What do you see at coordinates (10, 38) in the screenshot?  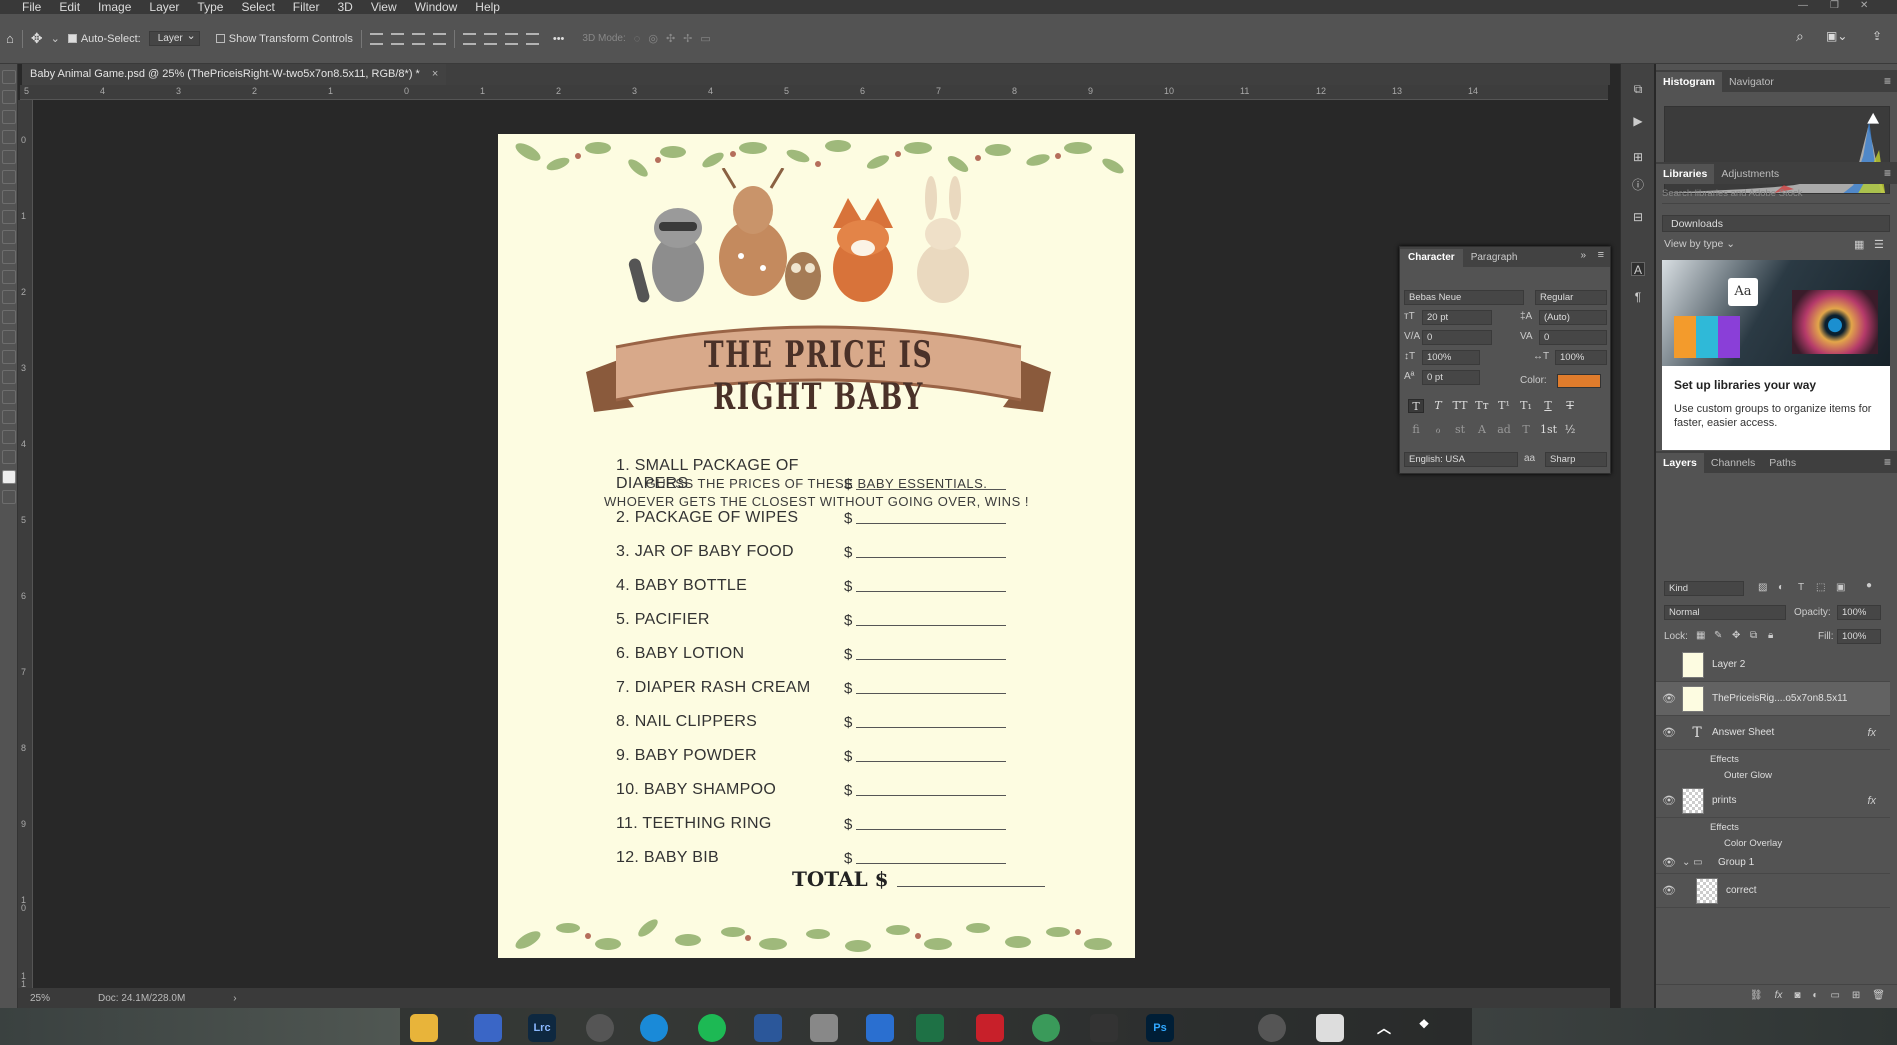 I see `home-icon: ⌂` at bounding box center [10, 38].